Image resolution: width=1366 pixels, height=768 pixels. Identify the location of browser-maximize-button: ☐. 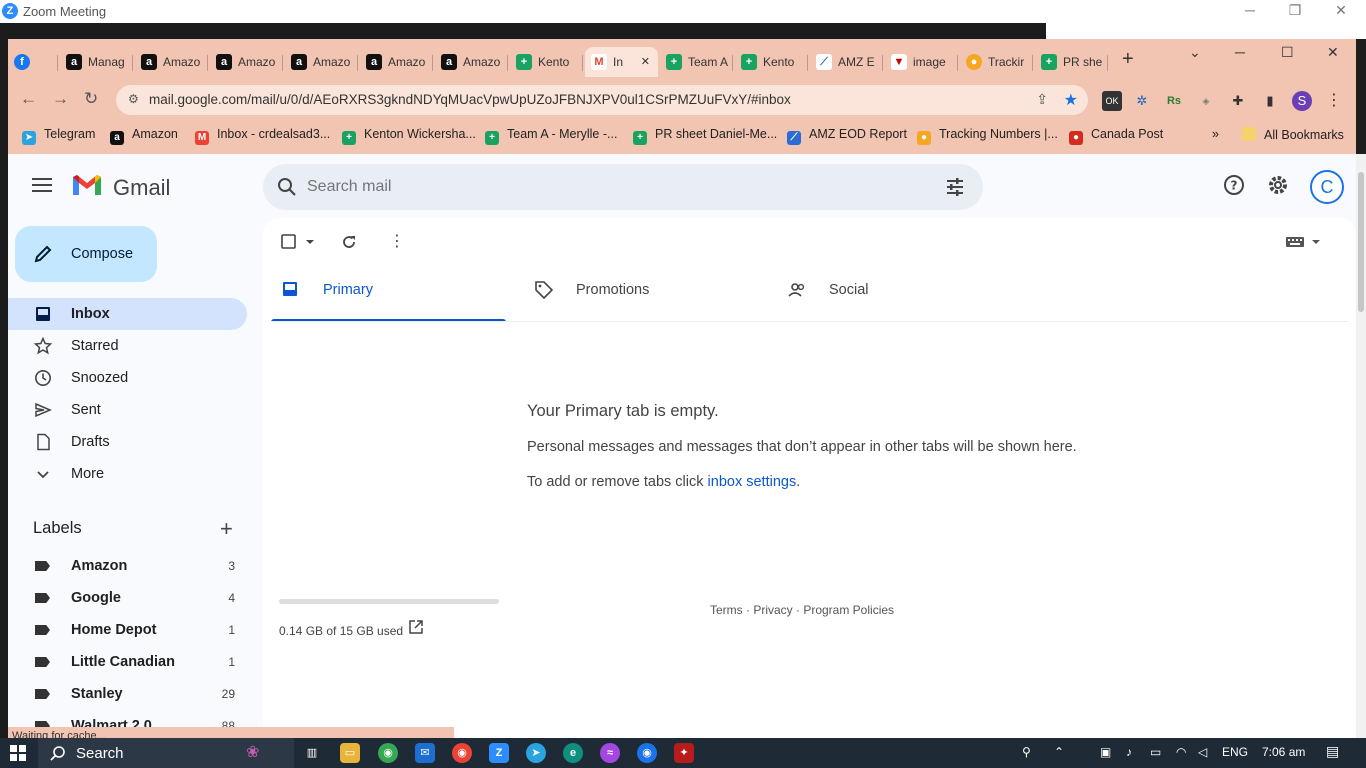
(1287, 52).